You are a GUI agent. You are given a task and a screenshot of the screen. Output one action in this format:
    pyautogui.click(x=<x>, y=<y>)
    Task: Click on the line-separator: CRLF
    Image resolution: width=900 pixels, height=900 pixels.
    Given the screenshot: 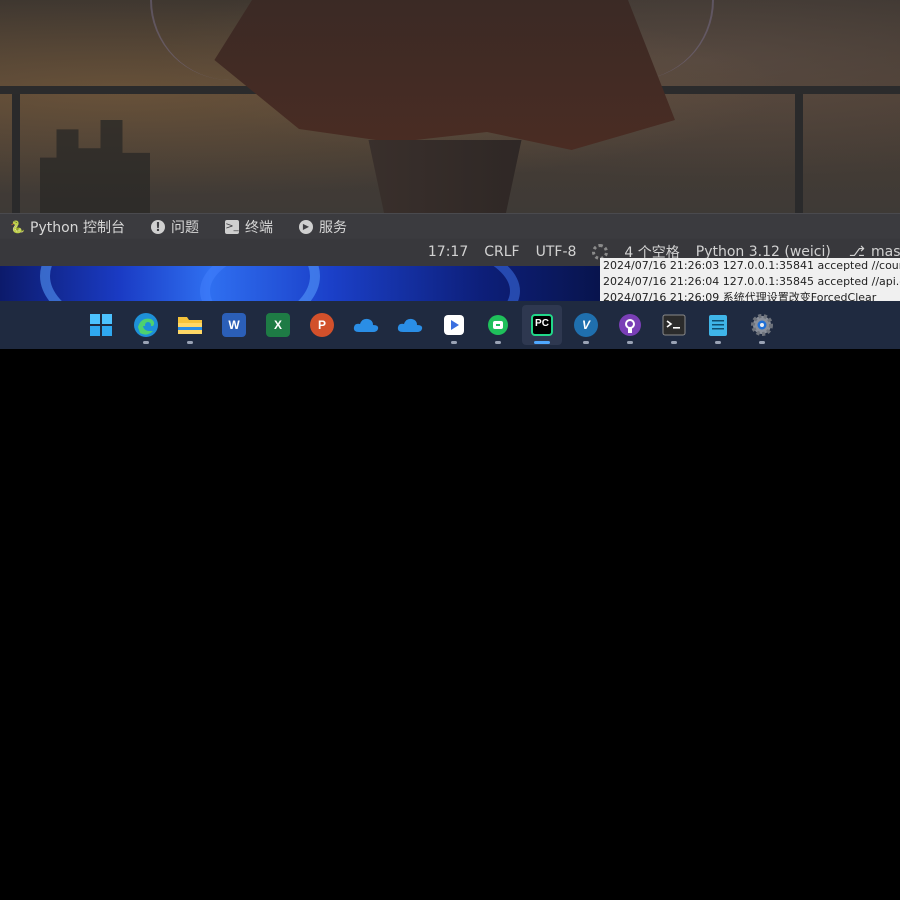 What is the action you would take?
    pyautogui.click(x=501, y=252)
    